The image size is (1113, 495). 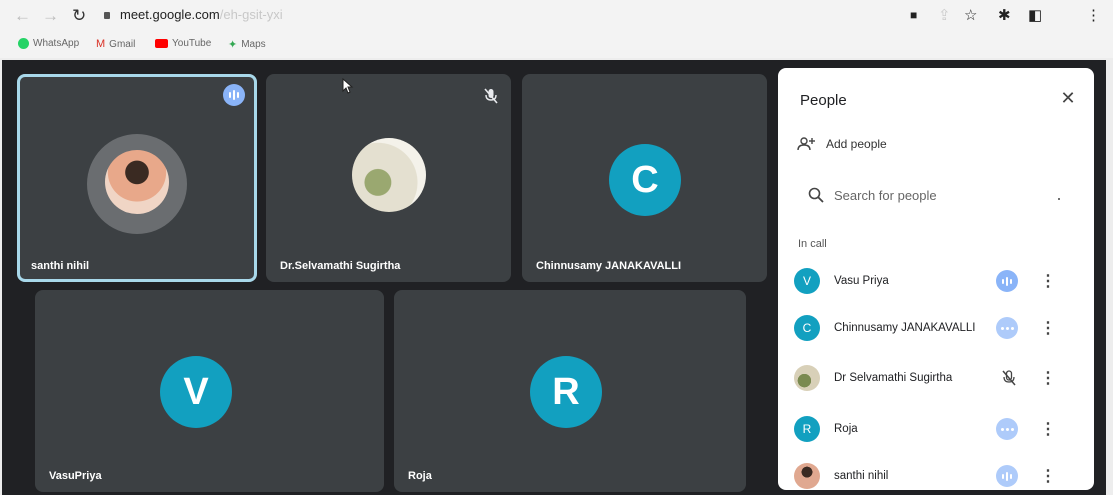 I want to click on maps-icon: ✦, so click(x=233, y=45).